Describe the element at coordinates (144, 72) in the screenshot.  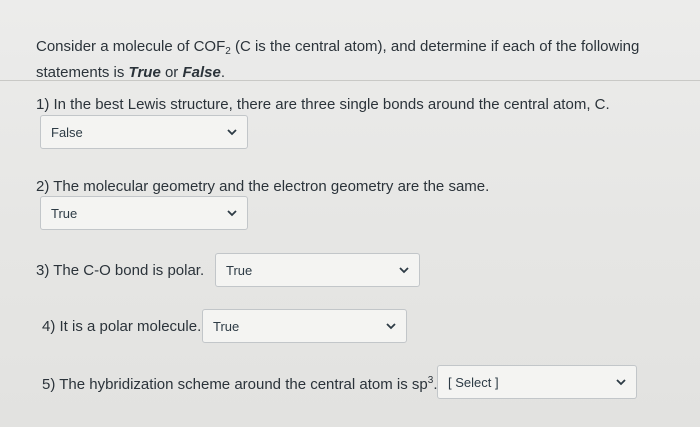
I see `intro-true-word: True` at that location.